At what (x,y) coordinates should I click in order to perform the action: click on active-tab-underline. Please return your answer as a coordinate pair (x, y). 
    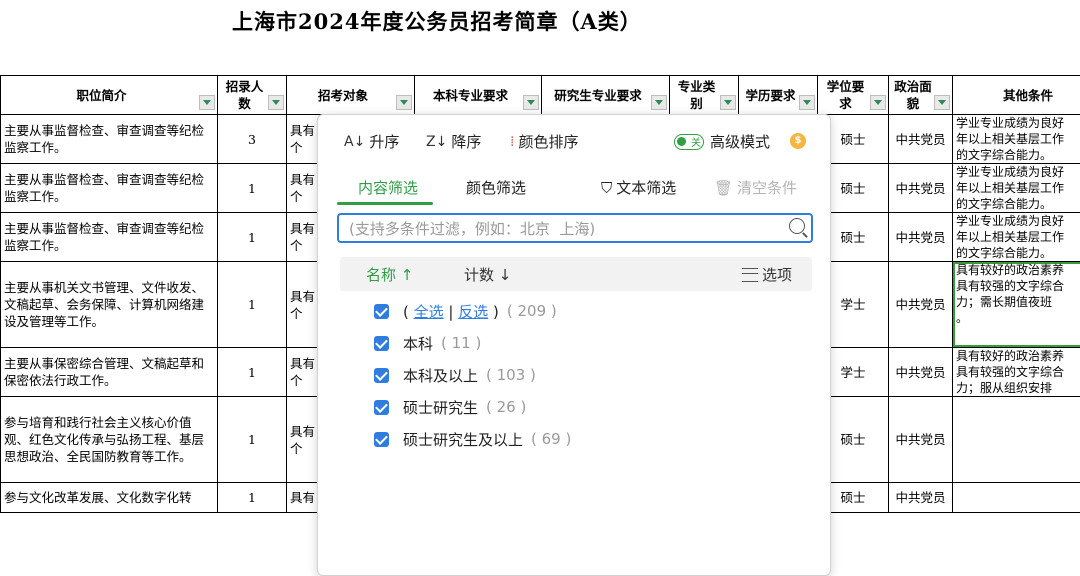
    Looking at the image, I should click on (385, 203).